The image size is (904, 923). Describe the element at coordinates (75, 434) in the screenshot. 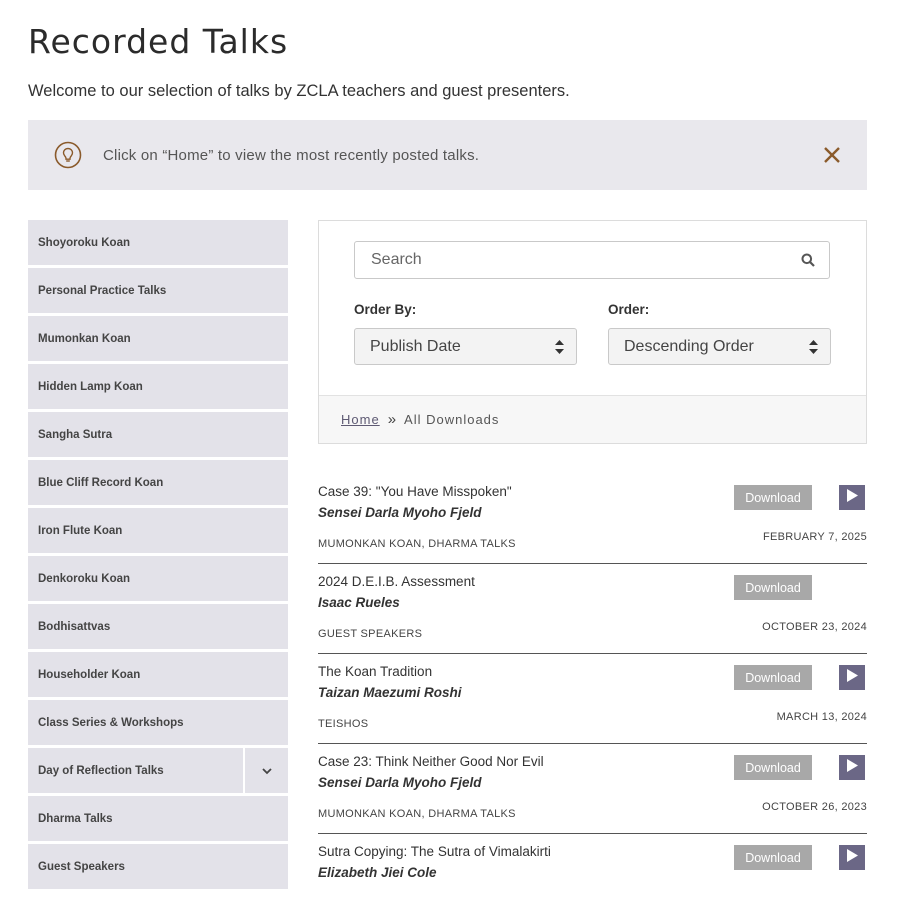

I see `sidebar-item-label: Sangha Sutra` at that location.